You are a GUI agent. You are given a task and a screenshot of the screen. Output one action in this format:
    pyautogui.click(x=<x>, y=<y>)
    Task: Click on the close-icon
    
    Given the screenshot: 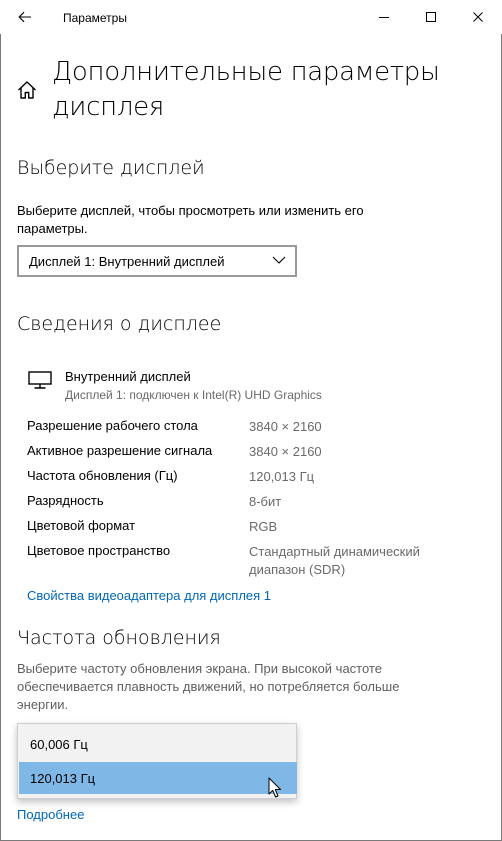 What is the action you would take?
    pyautogui.click(x=478, y=17)
    